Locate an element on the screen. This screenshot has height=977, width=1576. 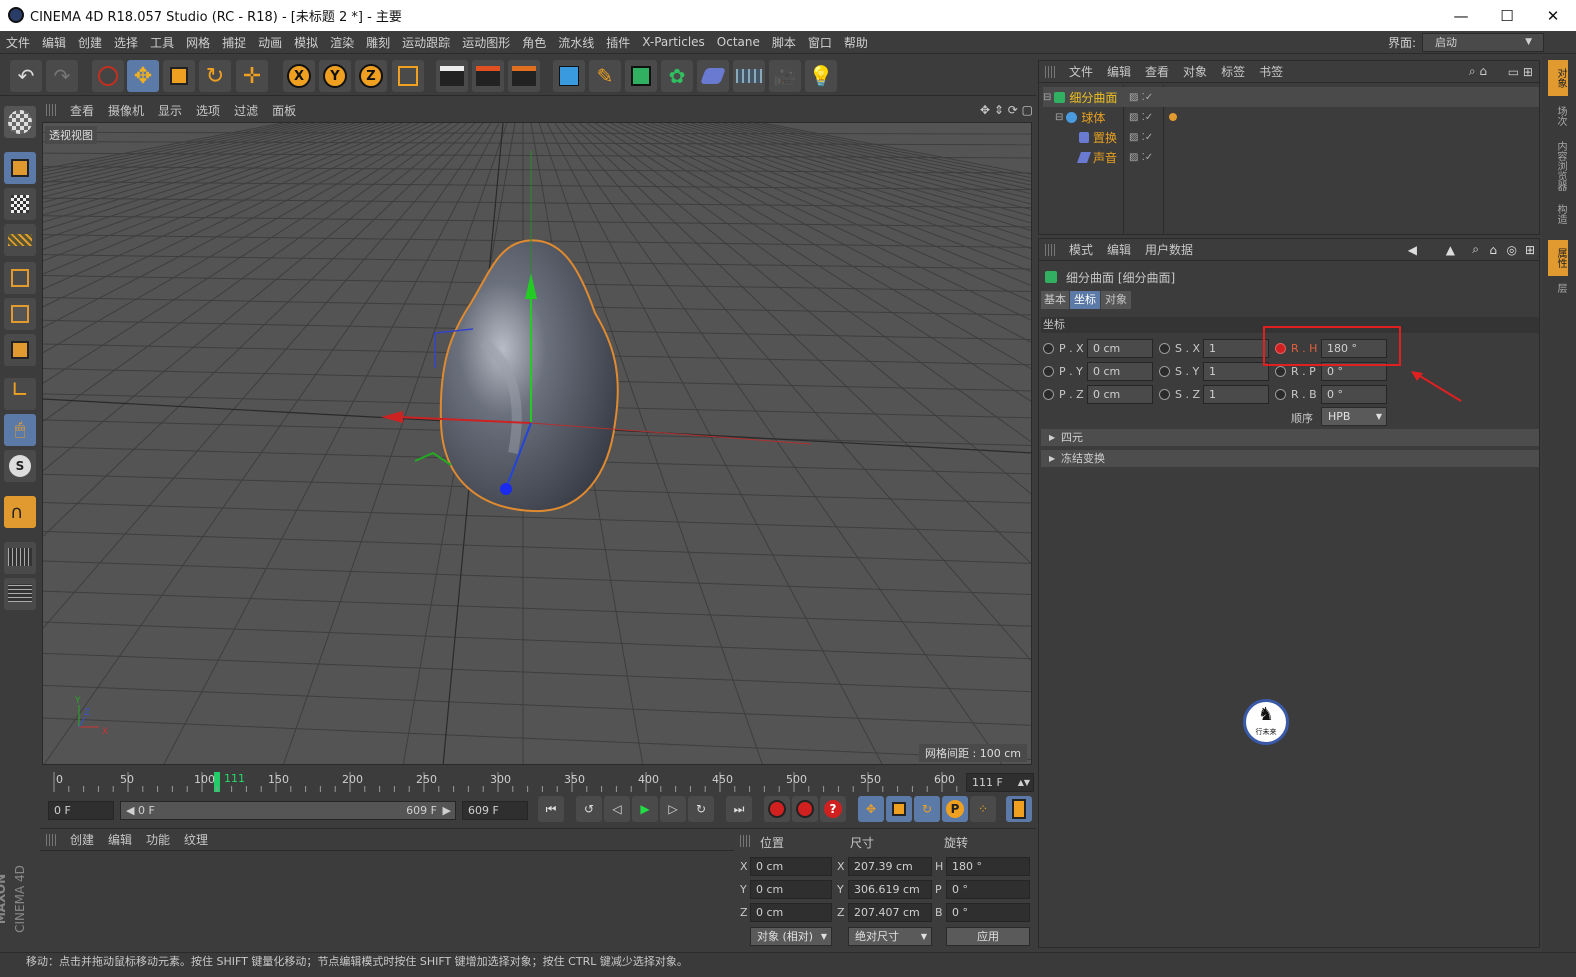
autokey-button is located at coordinates (805, 809).